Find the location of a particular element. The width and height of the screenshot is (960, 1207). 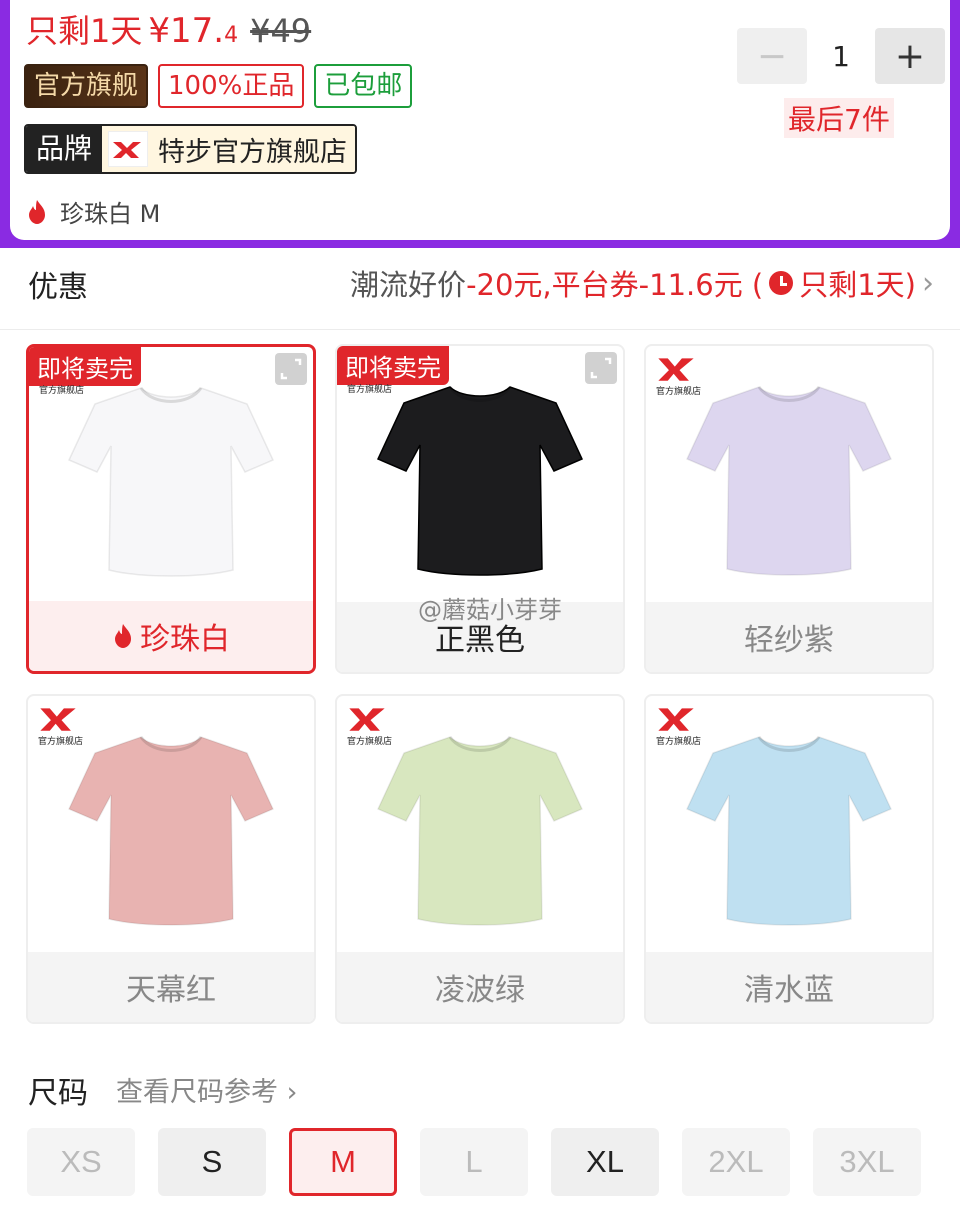

decrease-quantity-button: − is located at coordinates (772, 56).